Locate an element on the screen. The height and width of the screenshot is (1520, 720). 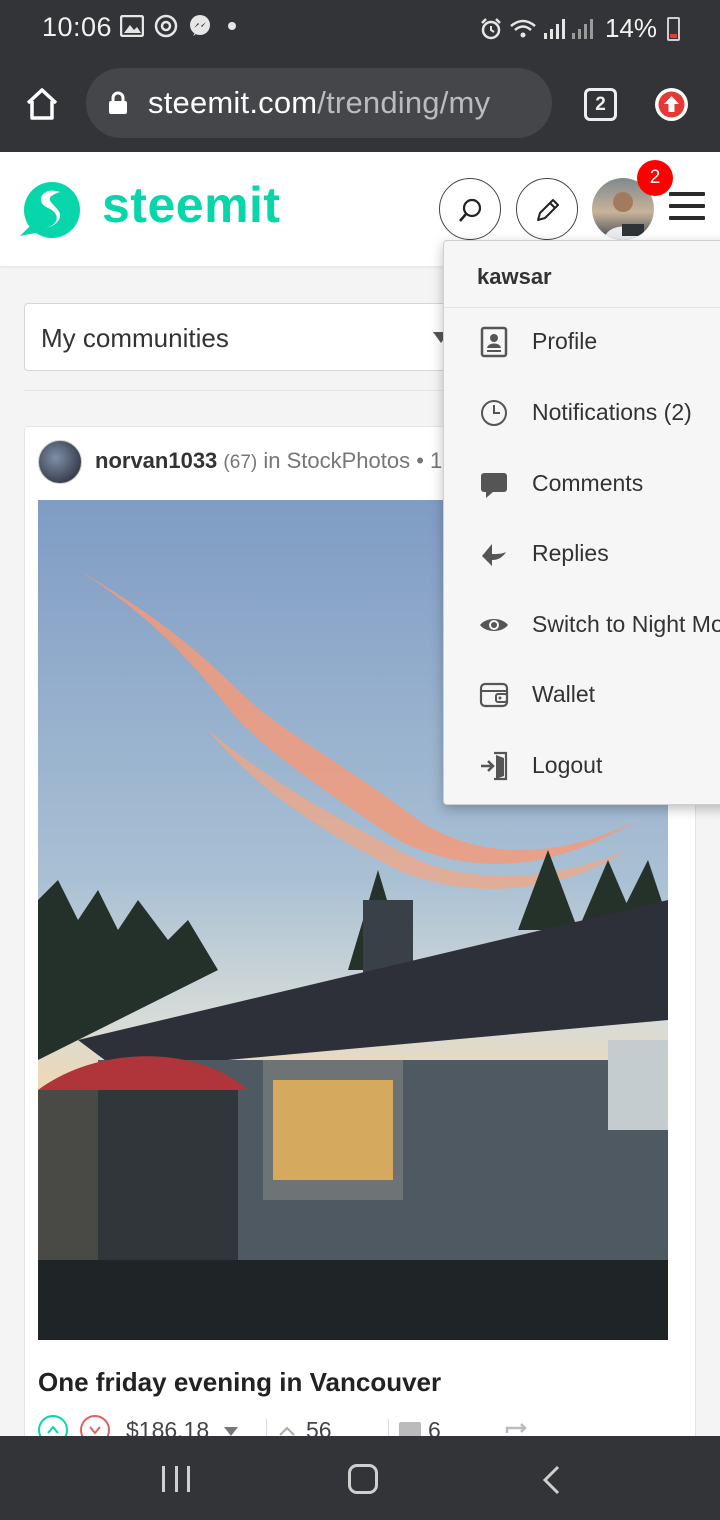
brand-name: steemit is located at coordinates (191, 205).